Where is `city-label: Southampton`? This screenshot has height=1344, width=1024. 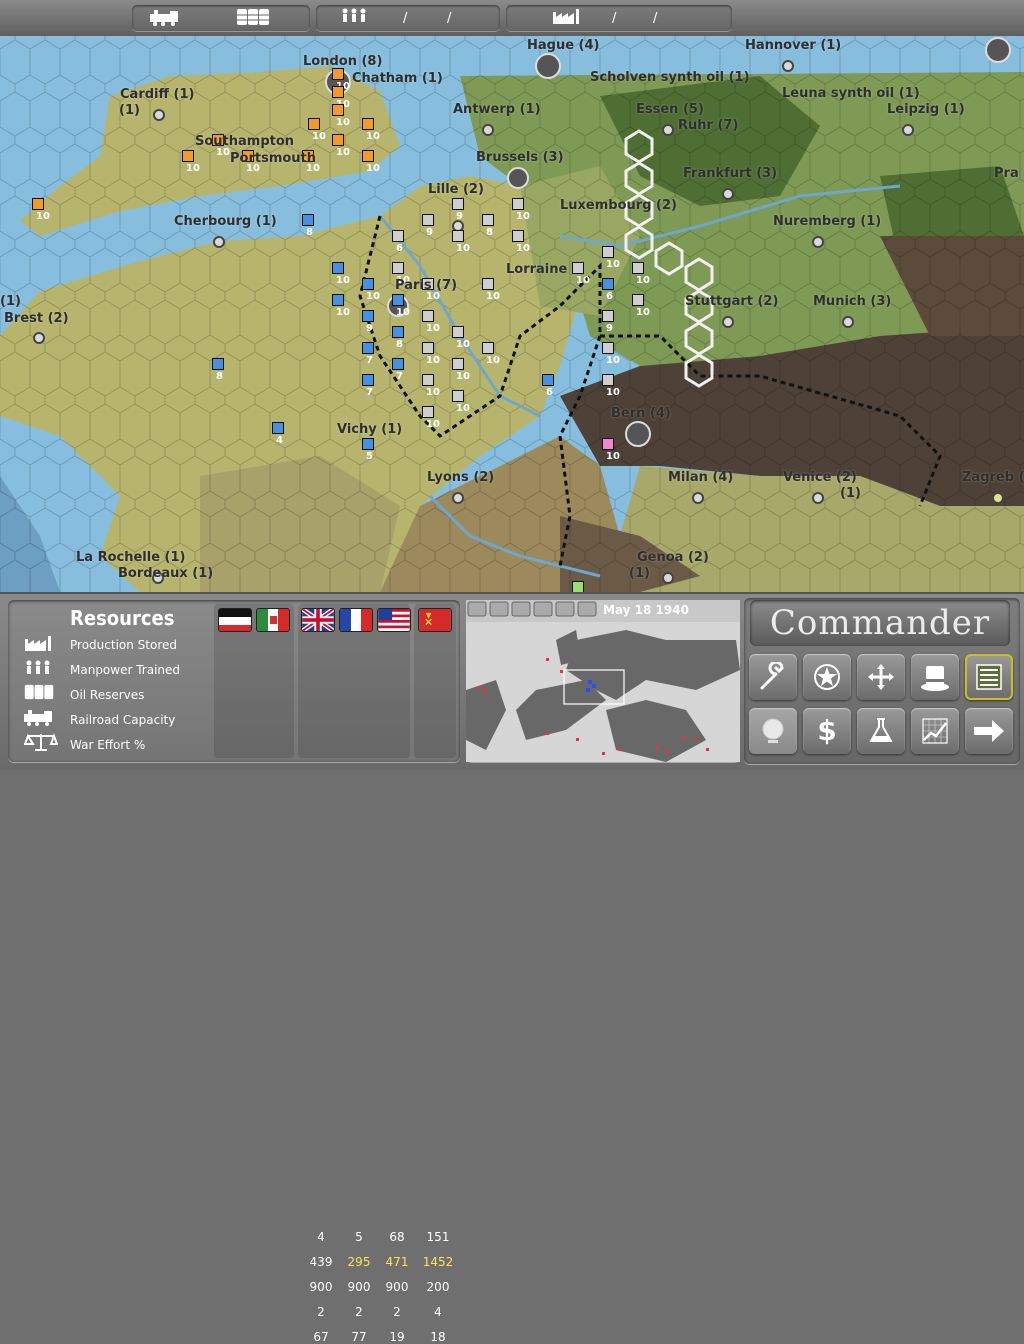 city-label: Southampton is located at coordinates (245, 141).